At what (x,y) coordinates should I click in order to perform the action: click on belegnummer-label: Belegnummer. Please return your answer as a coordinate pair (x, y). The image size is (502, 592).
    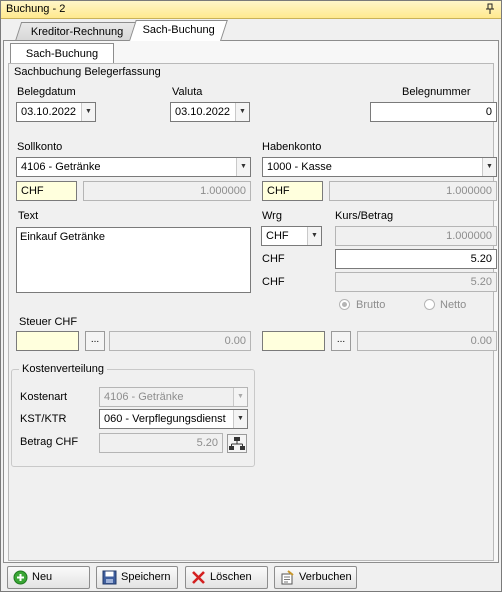
    Looking at the image, I should click on (436, 92).